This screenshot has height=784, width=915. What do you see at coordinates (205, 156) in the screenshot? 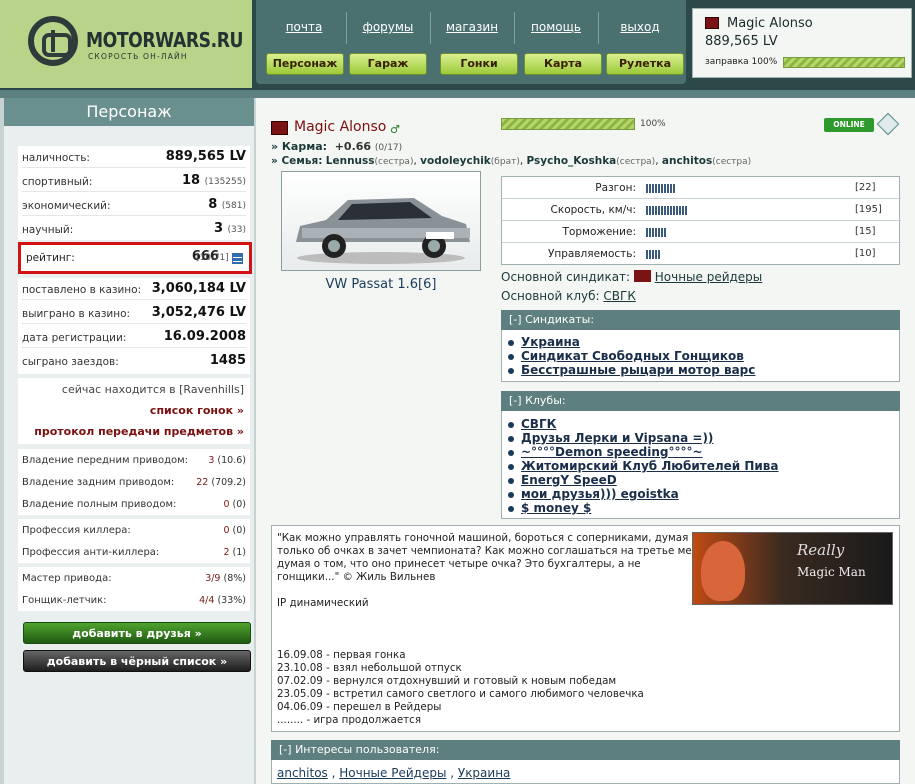
I see `stat-value: 889,565 LV` at bounding box center [205, 156].